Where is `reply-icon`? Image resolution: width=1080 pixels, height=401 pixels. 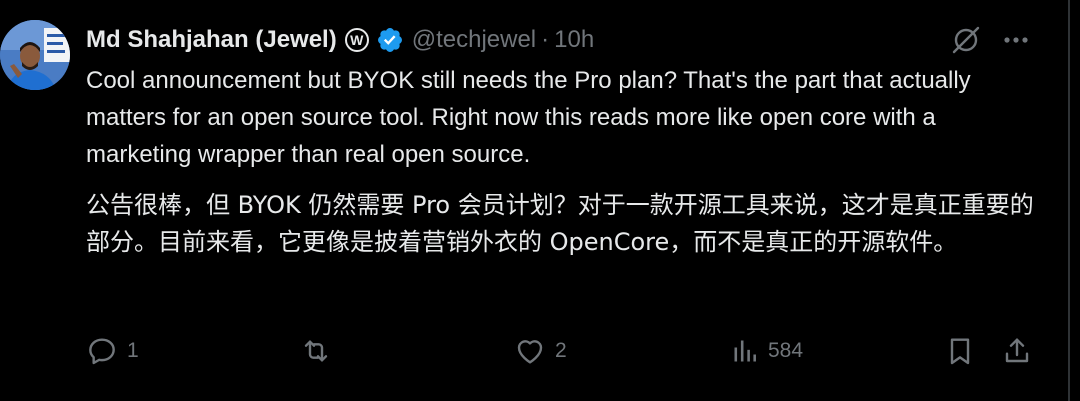
reply-icon is located at coordinates (102, 351).